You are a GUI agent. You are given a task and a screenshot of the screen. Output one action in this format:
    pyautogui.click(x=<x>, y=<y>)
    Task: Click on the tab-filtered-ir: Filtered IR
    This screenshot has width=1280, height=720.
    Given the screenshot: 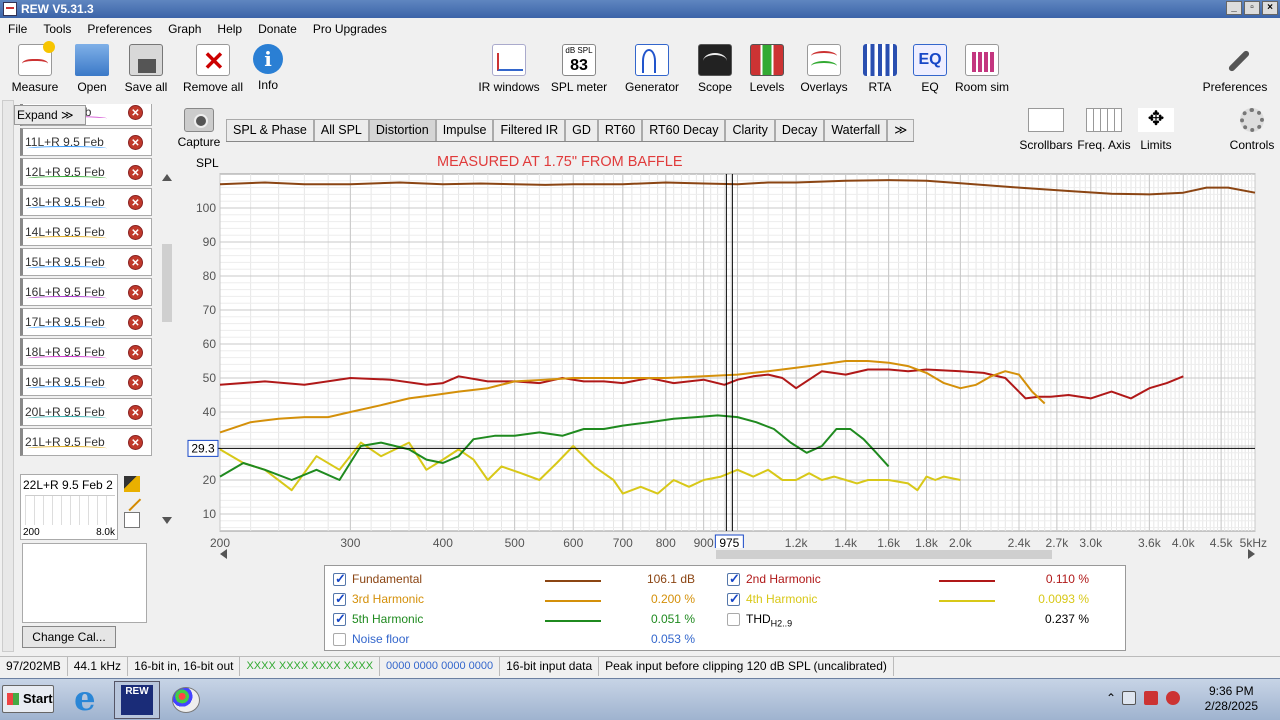 What is the action you would take?
    pyautogui.click(x=529, y=130)
    